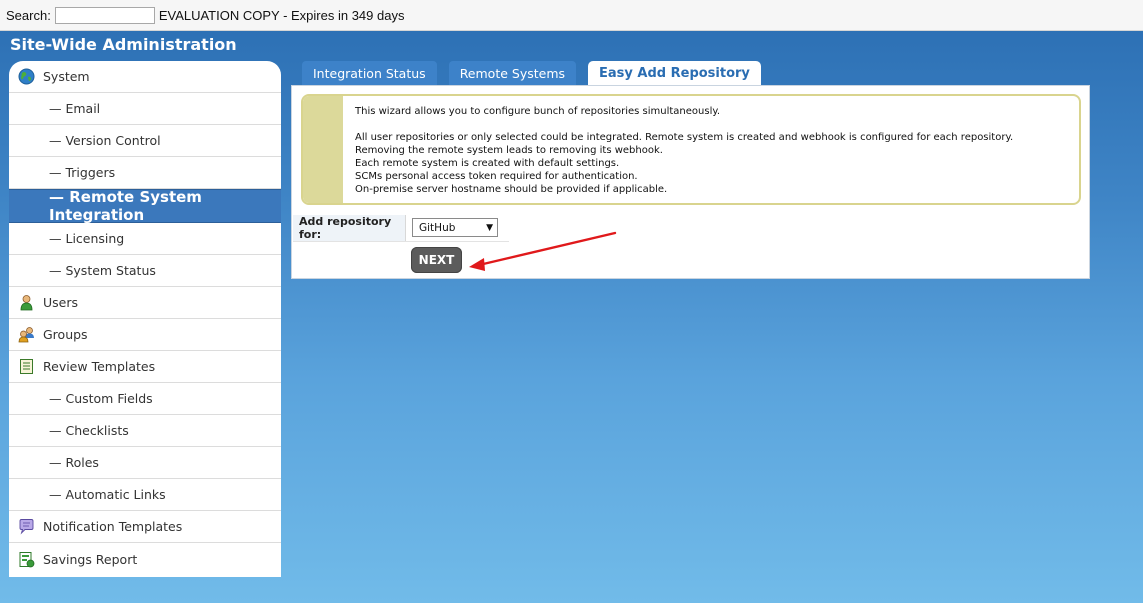 The width and height of the screenshot is (1143, 603). What do you see at coordinates (145, 431) in the screenshot?
I see `sidebar-item-checklists: — Checklists` at bounding box center [145, 431].